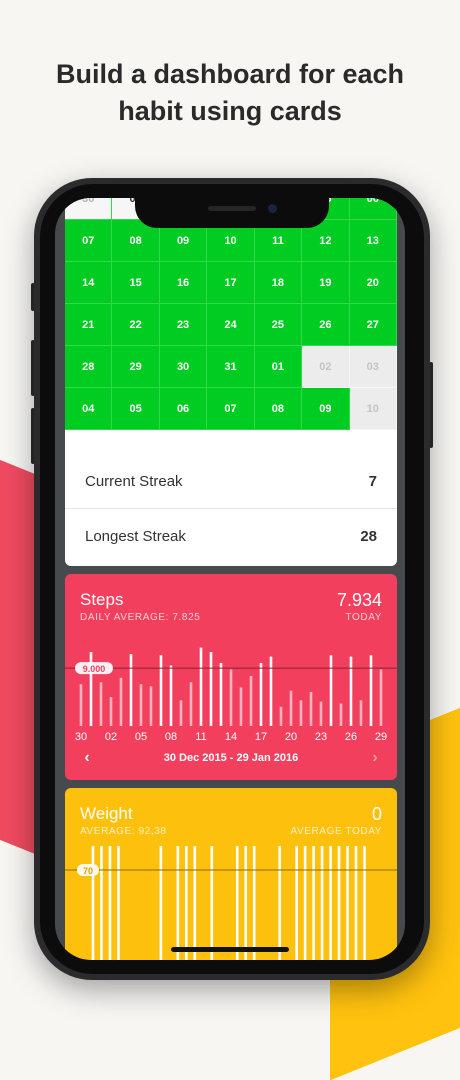  Describe the element at coordinates (136, 367) in the screenshot. I see `calendar-day: 29` at that location.